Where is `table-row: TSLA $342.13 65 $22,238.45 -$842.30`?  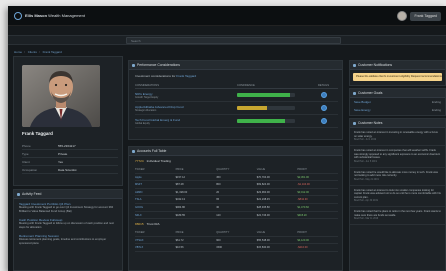
table-row: TSLA $342.13 65 $22,238.45 -$842.30 is located at coordinates (236, 200).